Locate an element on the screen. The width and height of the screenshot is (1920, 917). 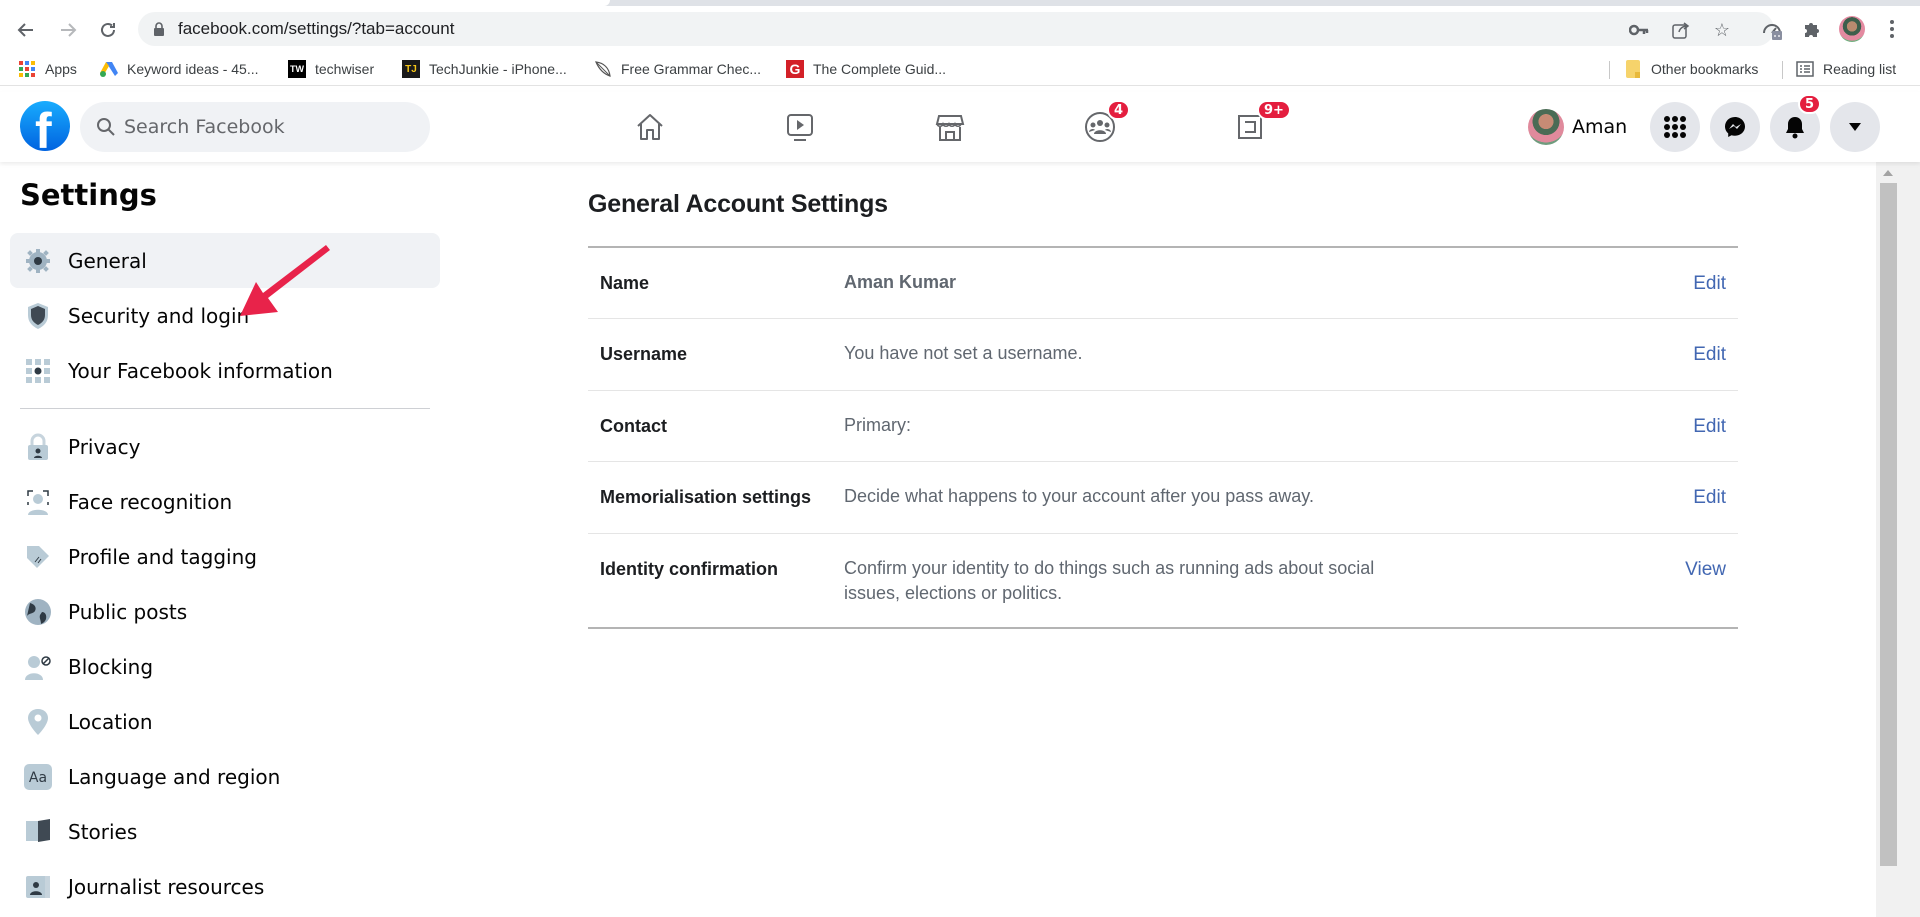
tw-icon: TW is located at coordinates (297, 69).